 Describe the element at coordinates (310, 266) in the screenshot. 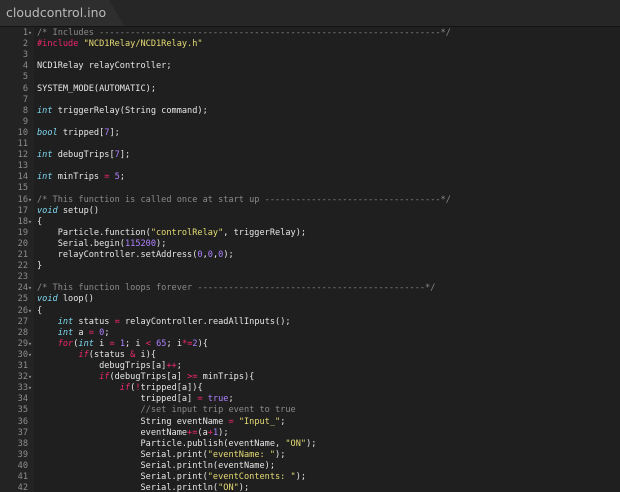

I see `code-line: 22}` at that location.